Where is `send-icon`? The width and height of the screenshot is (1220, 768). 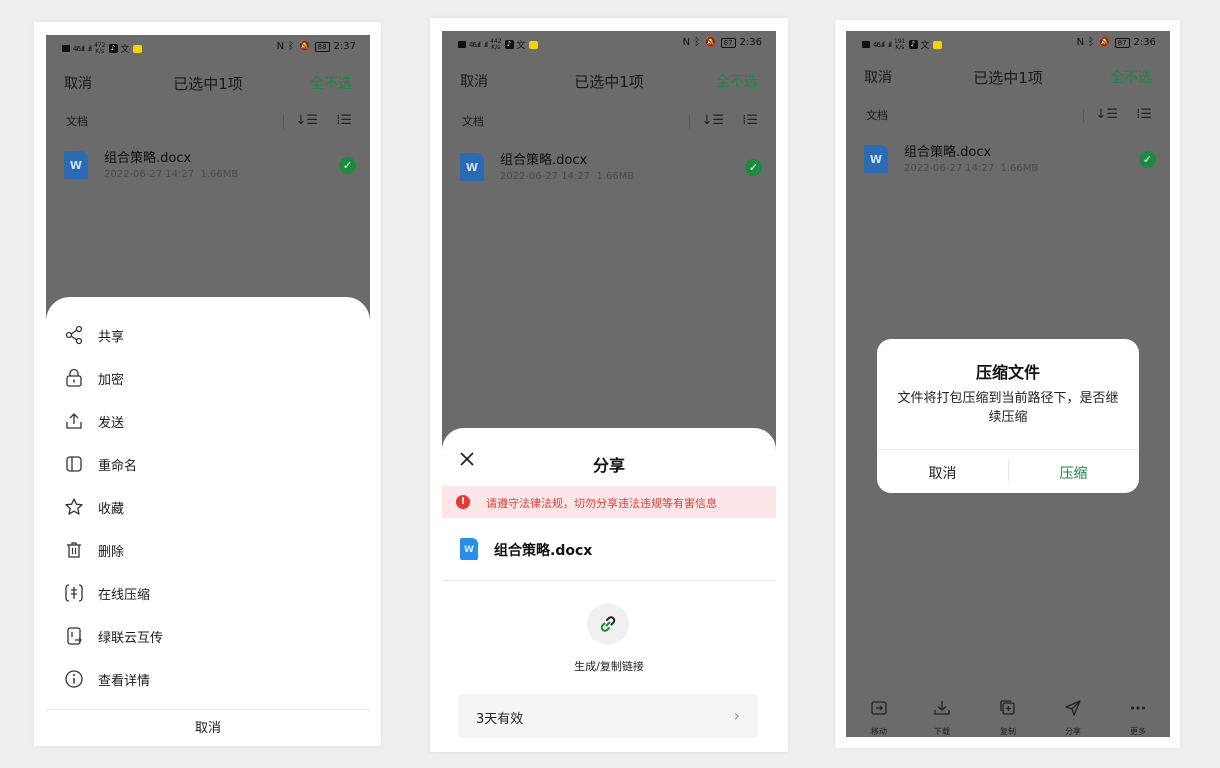 send-icon is located at coordinates (1073, 708).